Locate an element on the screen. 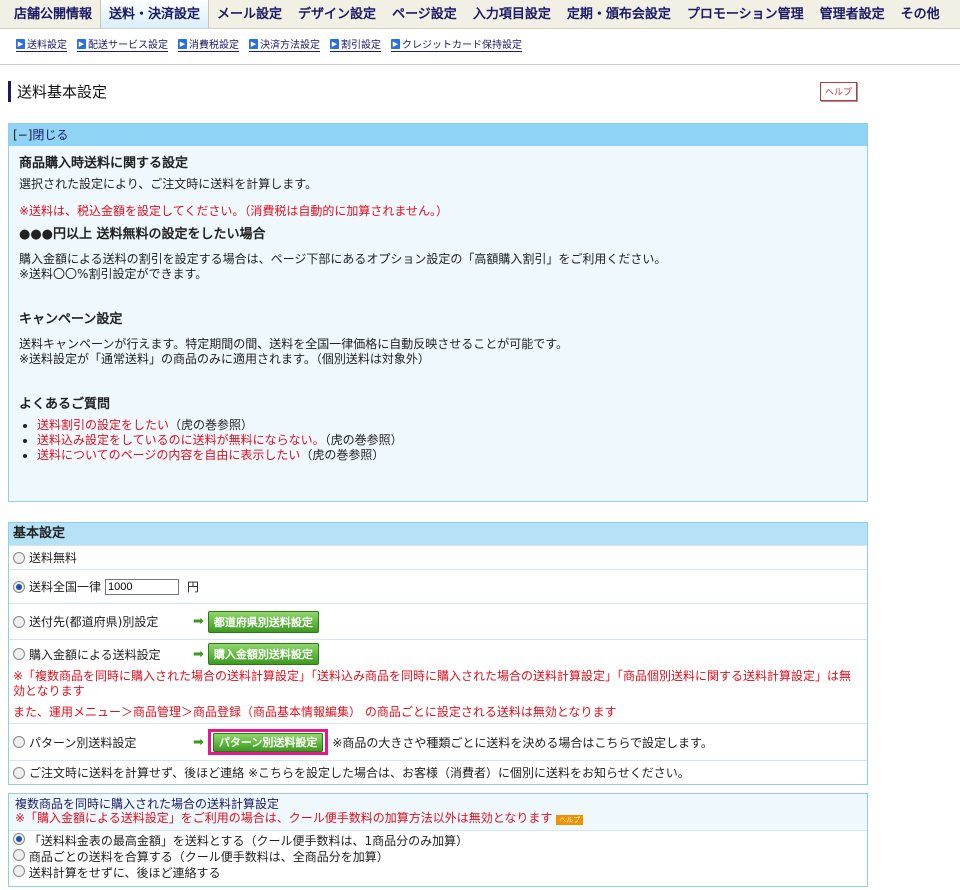  subnav-tax: ▶ 消費税設定 is located at coordinates (208, 44).